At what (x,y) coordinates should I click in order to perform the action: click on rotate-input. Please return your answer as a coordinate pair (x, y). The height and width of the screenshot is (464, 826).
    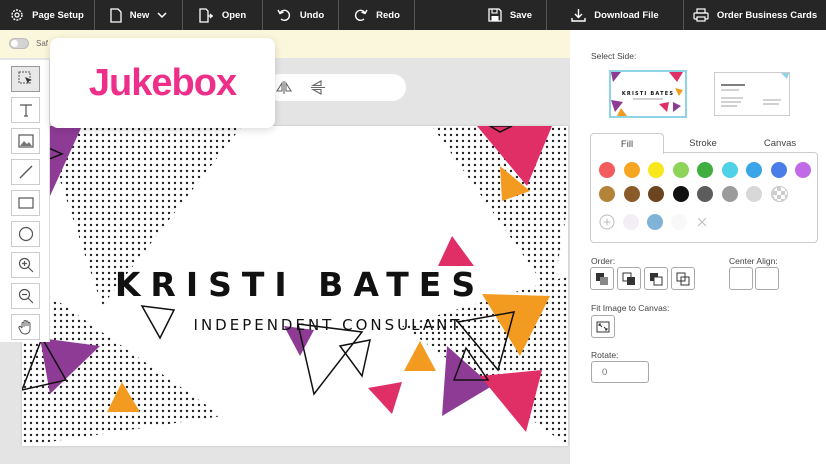
    Looking at the image, I should click on (620, 372).